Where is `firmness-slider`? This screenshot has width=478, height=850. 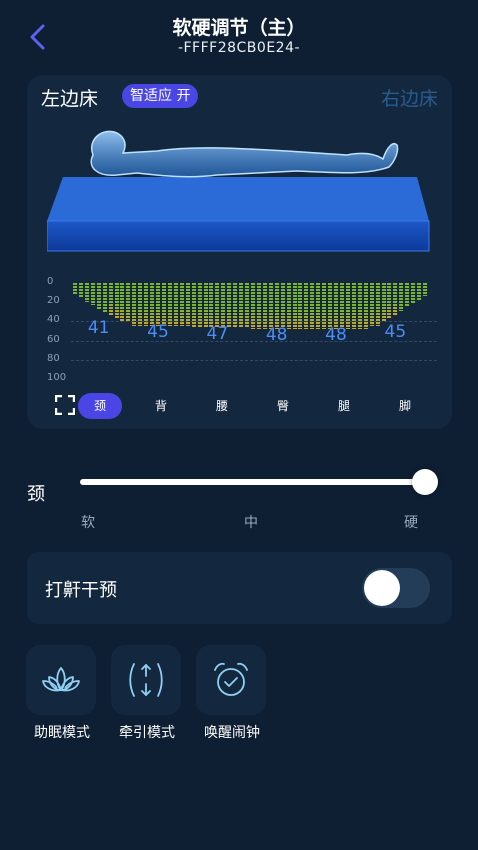 firmness-slider is located at coordinates (259, 482).